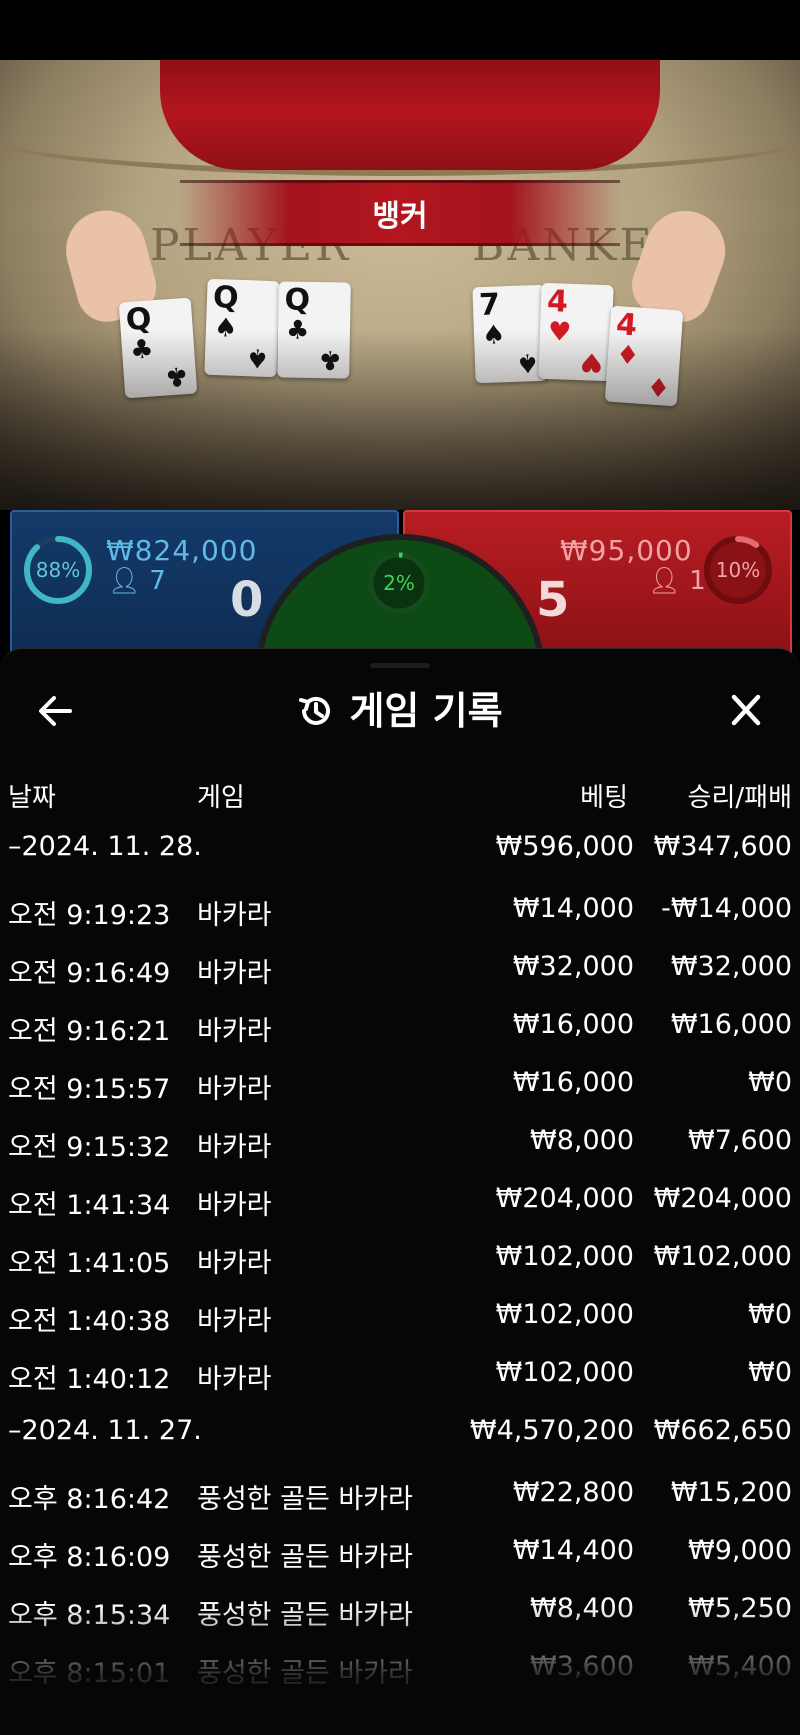 This screenshot has height=1735, width=800. I want to click on row-time: 오전 9:15:57, so click(89, 1089).